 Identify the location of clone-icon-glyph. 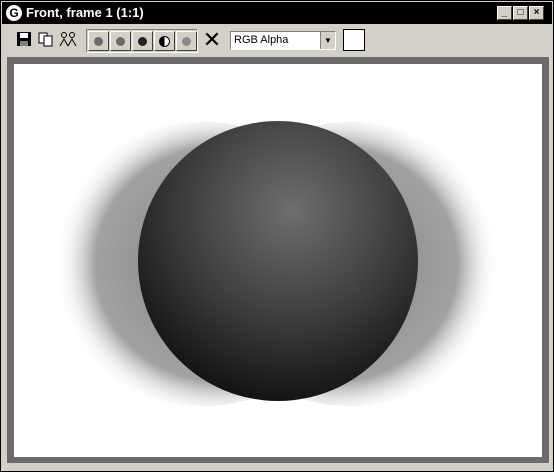
(68, 39).